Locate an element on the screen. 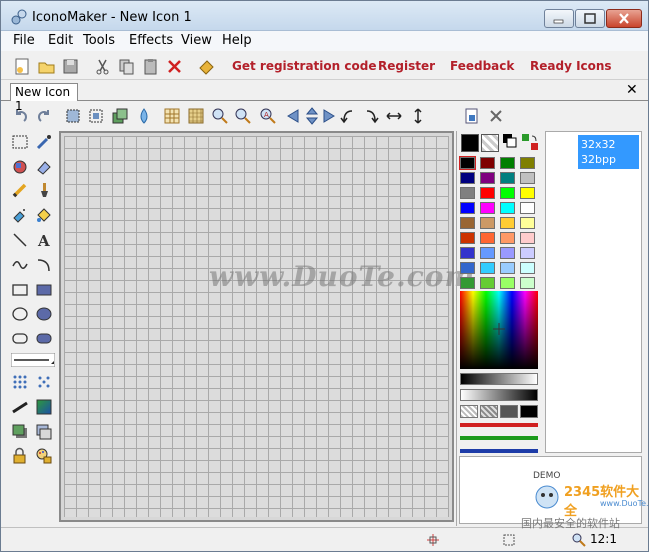  text-tool-icon: A is located at coordinates (44, 240).